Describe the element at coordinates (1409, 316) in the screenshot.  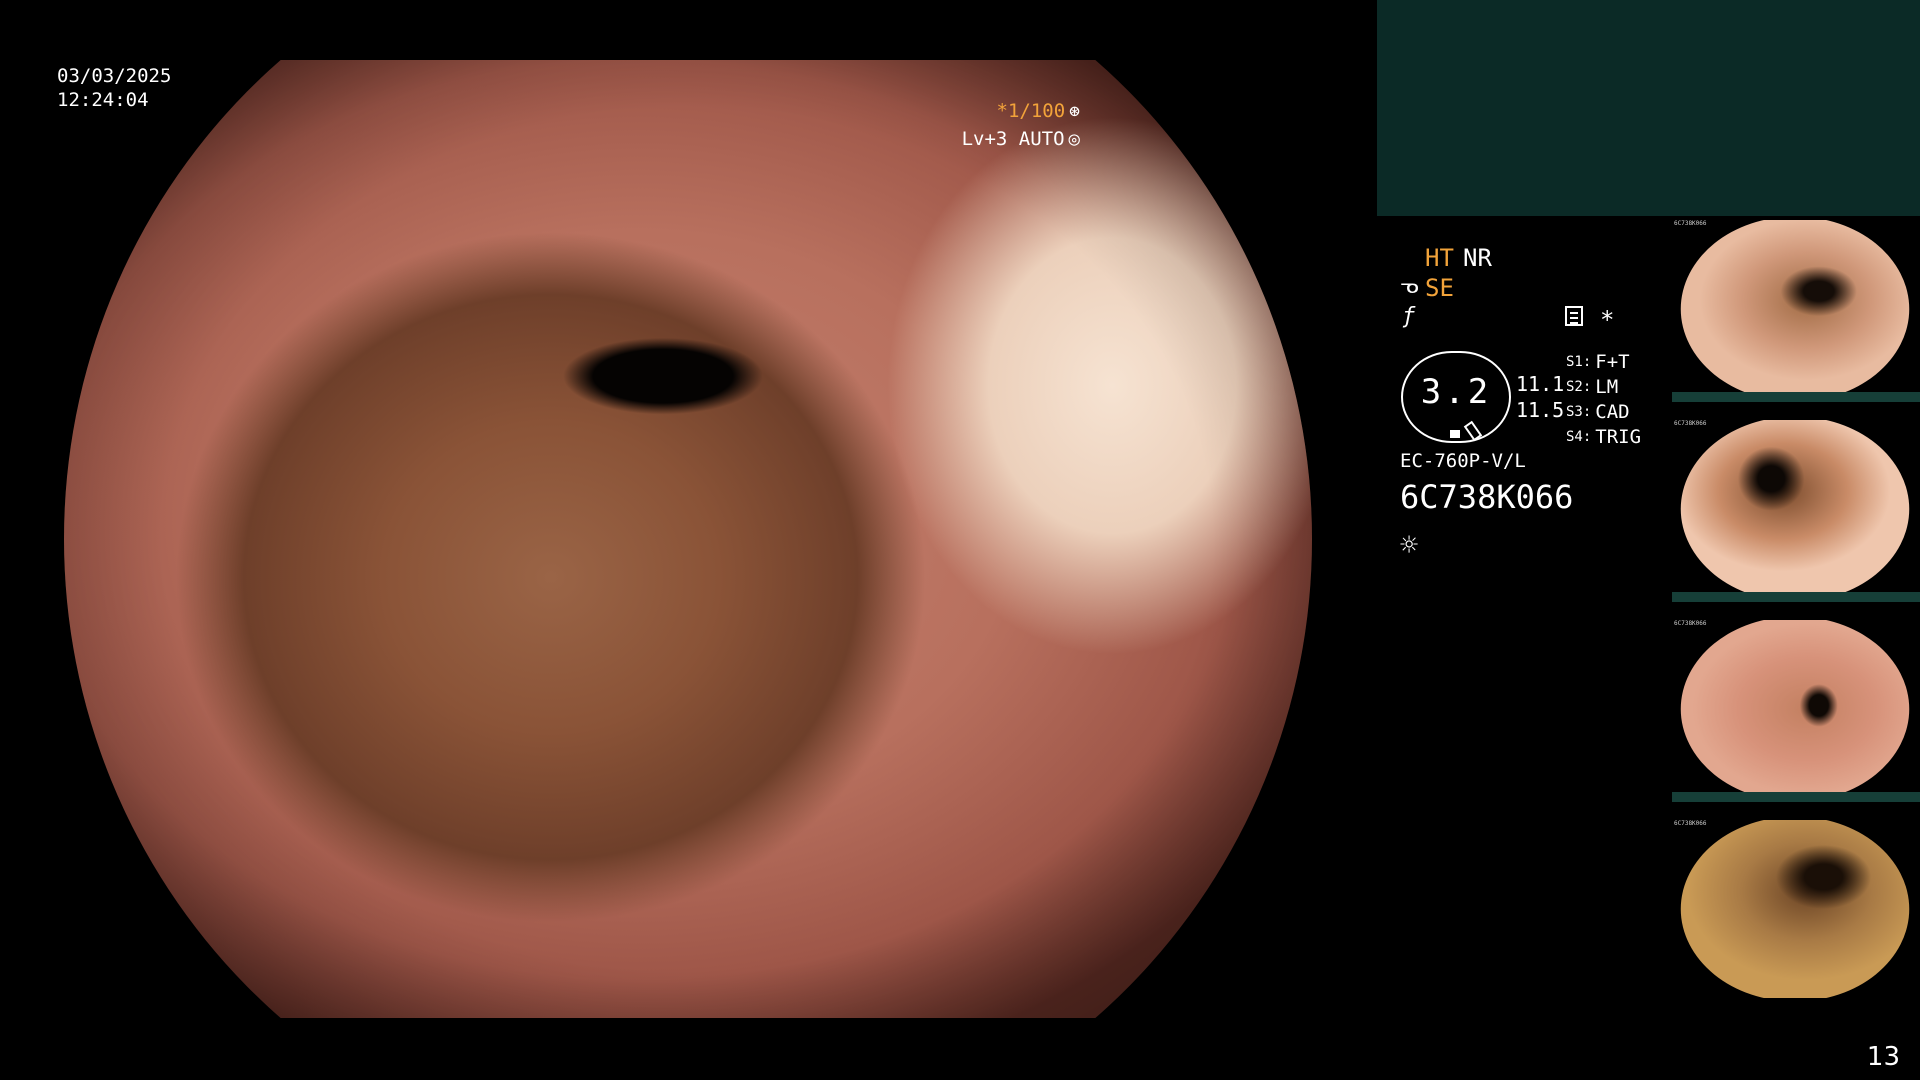
I see `color-mode-icon: ƒ` at that location.